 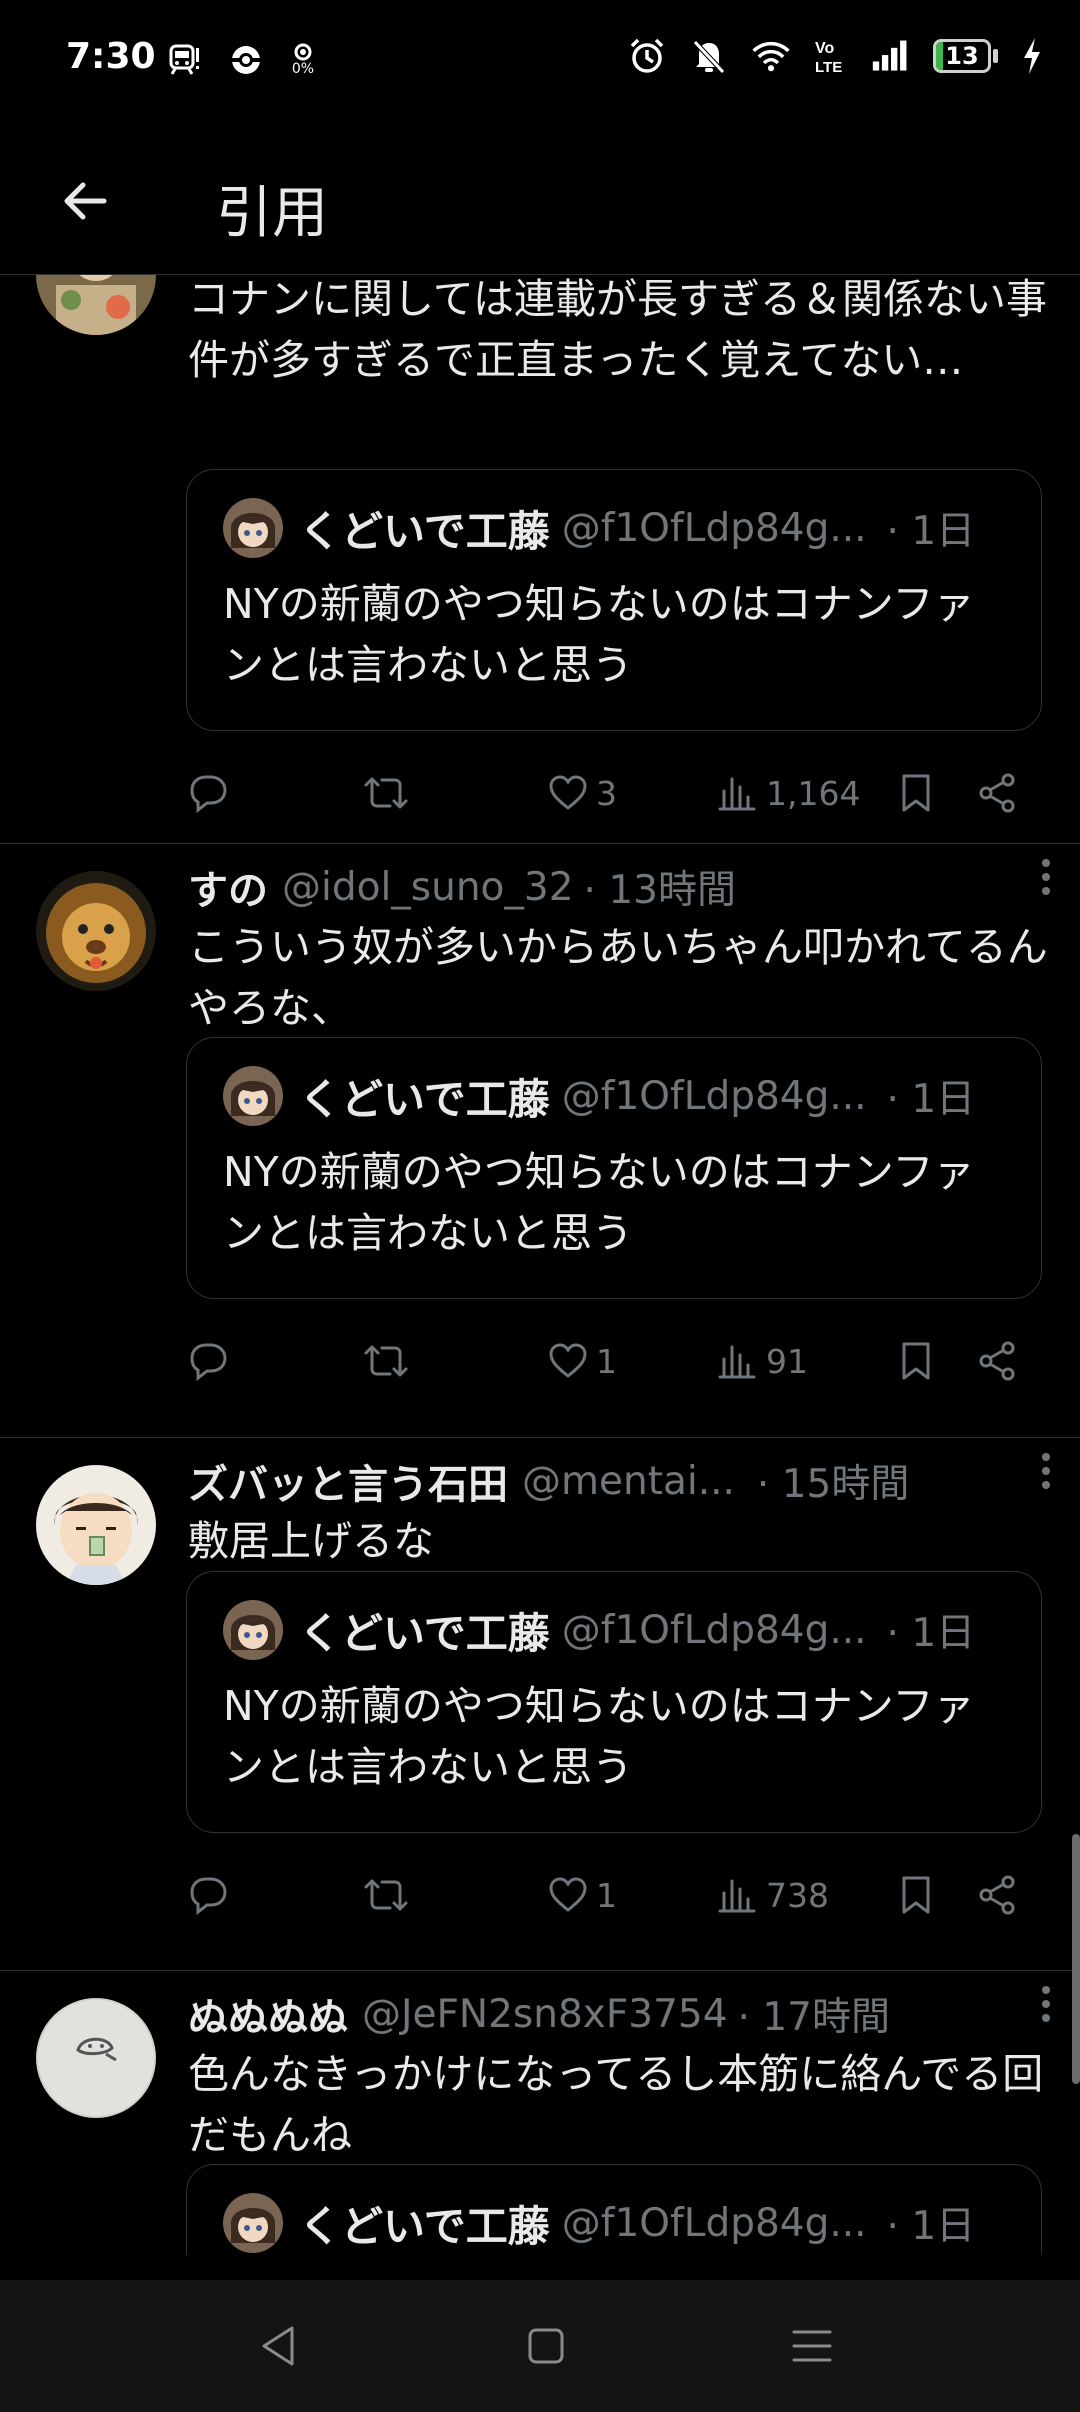 I want to click on tweet-text: 敷居上げるな, so click(x=311, y=1541).